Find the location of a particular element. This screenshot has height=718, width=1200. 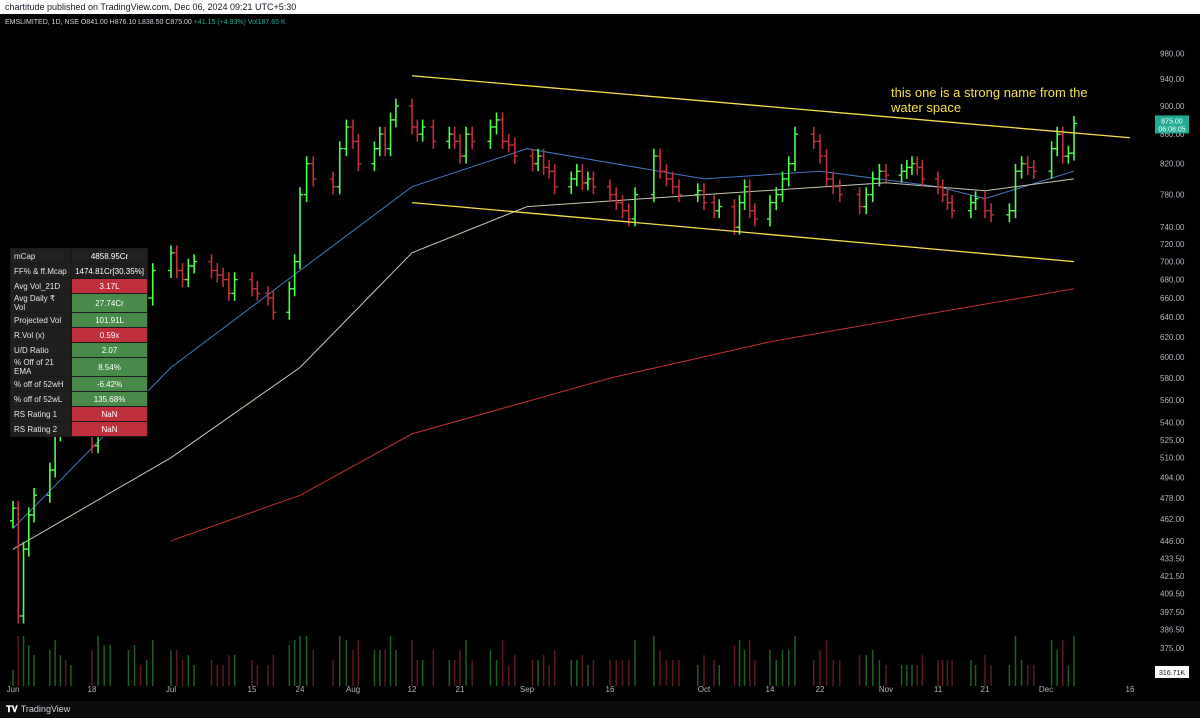

y-tick-label: 820.00 is located at coordinates (1172, 164).